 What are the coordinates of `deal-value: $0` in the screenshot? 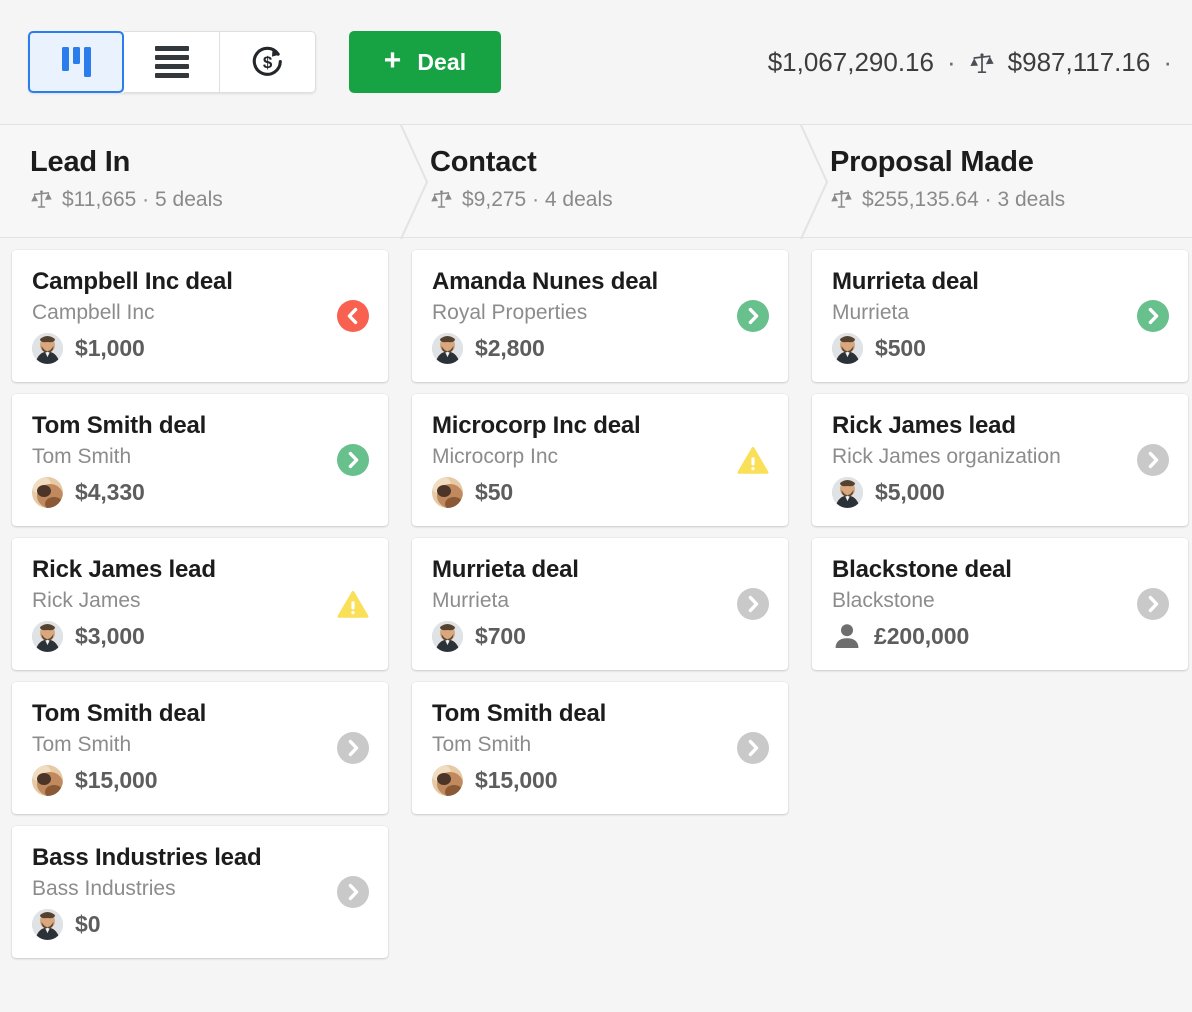 It's located at (88, 924).